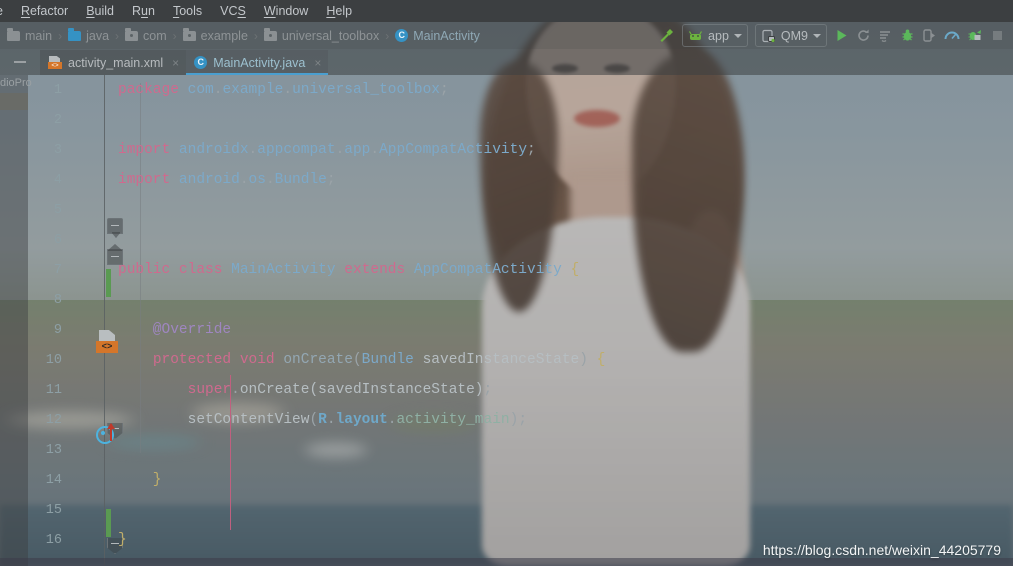 This screenshot has height=566, width=1013. I want to click on code-token: }, so click(140, 480).